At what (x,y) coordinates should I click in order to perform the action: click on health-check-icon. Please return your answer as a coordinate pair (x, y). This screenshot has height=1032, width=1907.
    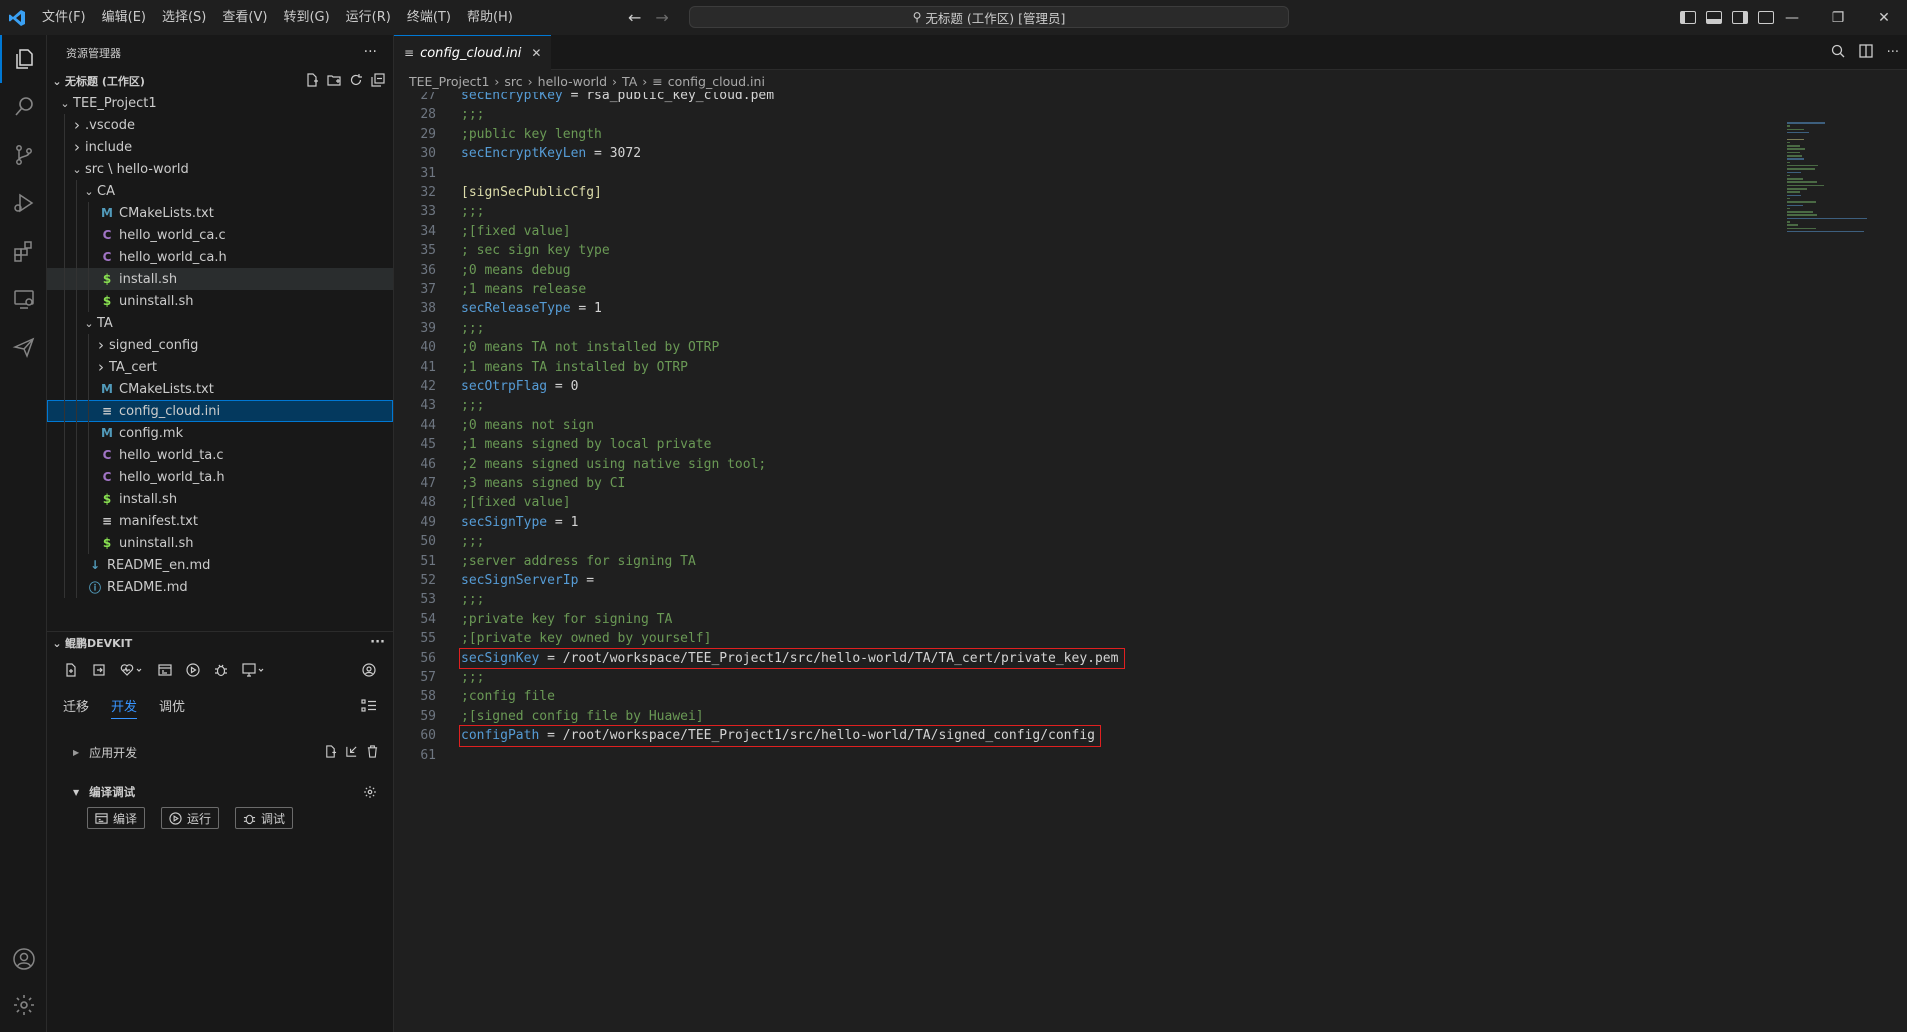
    Looking at the image, I should click on (132, 670).